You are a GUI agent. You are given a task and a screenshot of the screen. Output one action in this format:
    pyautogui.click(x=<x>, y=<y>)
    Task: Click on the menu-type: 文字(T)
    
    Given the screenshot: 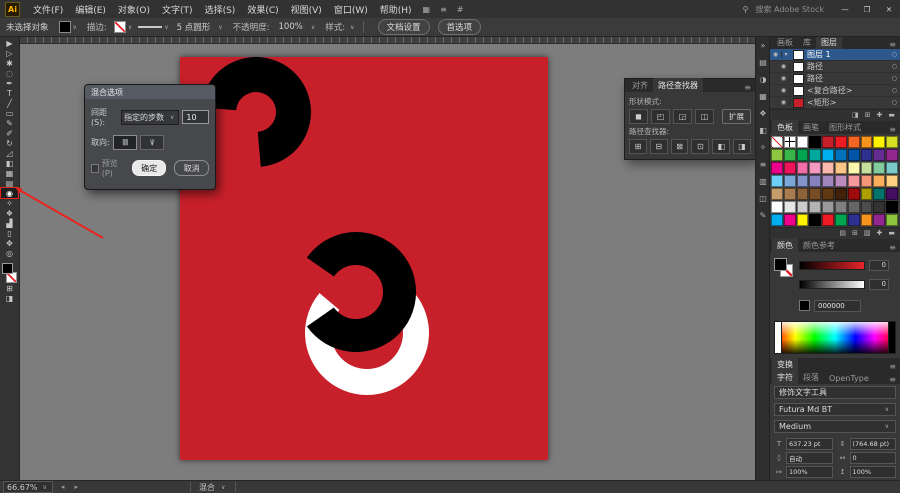 What is the action you would take?
    pyautogui.click(x=177, y=9)
    